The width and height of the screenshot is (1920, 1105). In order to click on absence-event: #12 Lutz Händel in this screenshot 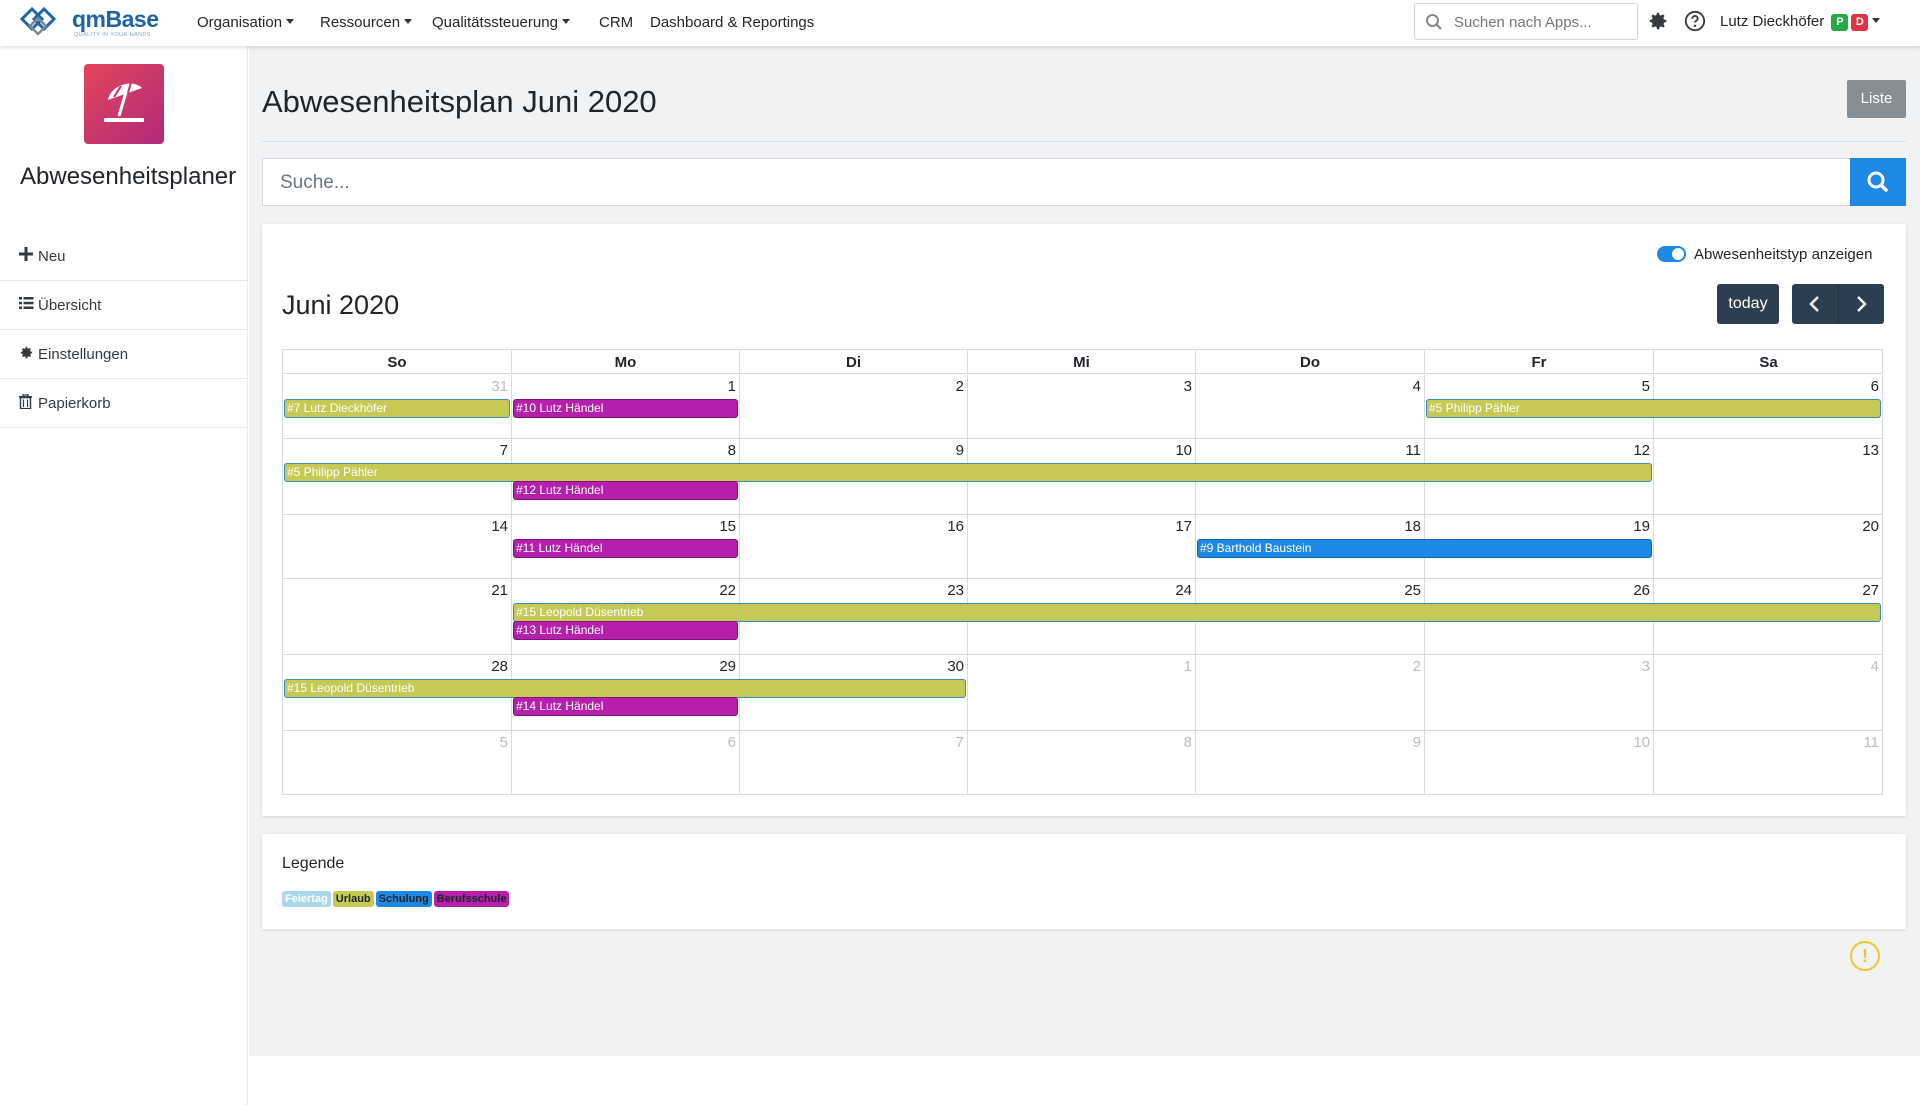, I will do `click(625, 490)`.